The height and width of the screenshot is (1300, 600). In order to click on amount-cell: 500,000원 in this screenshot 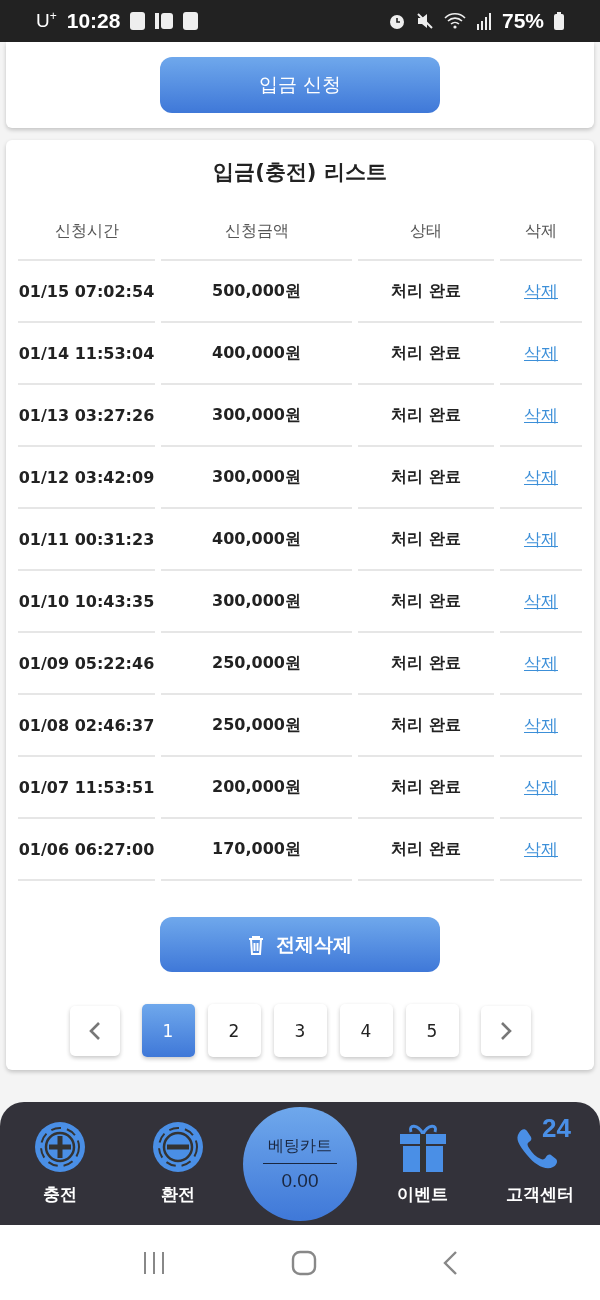, I will do `click(256, 292)`.